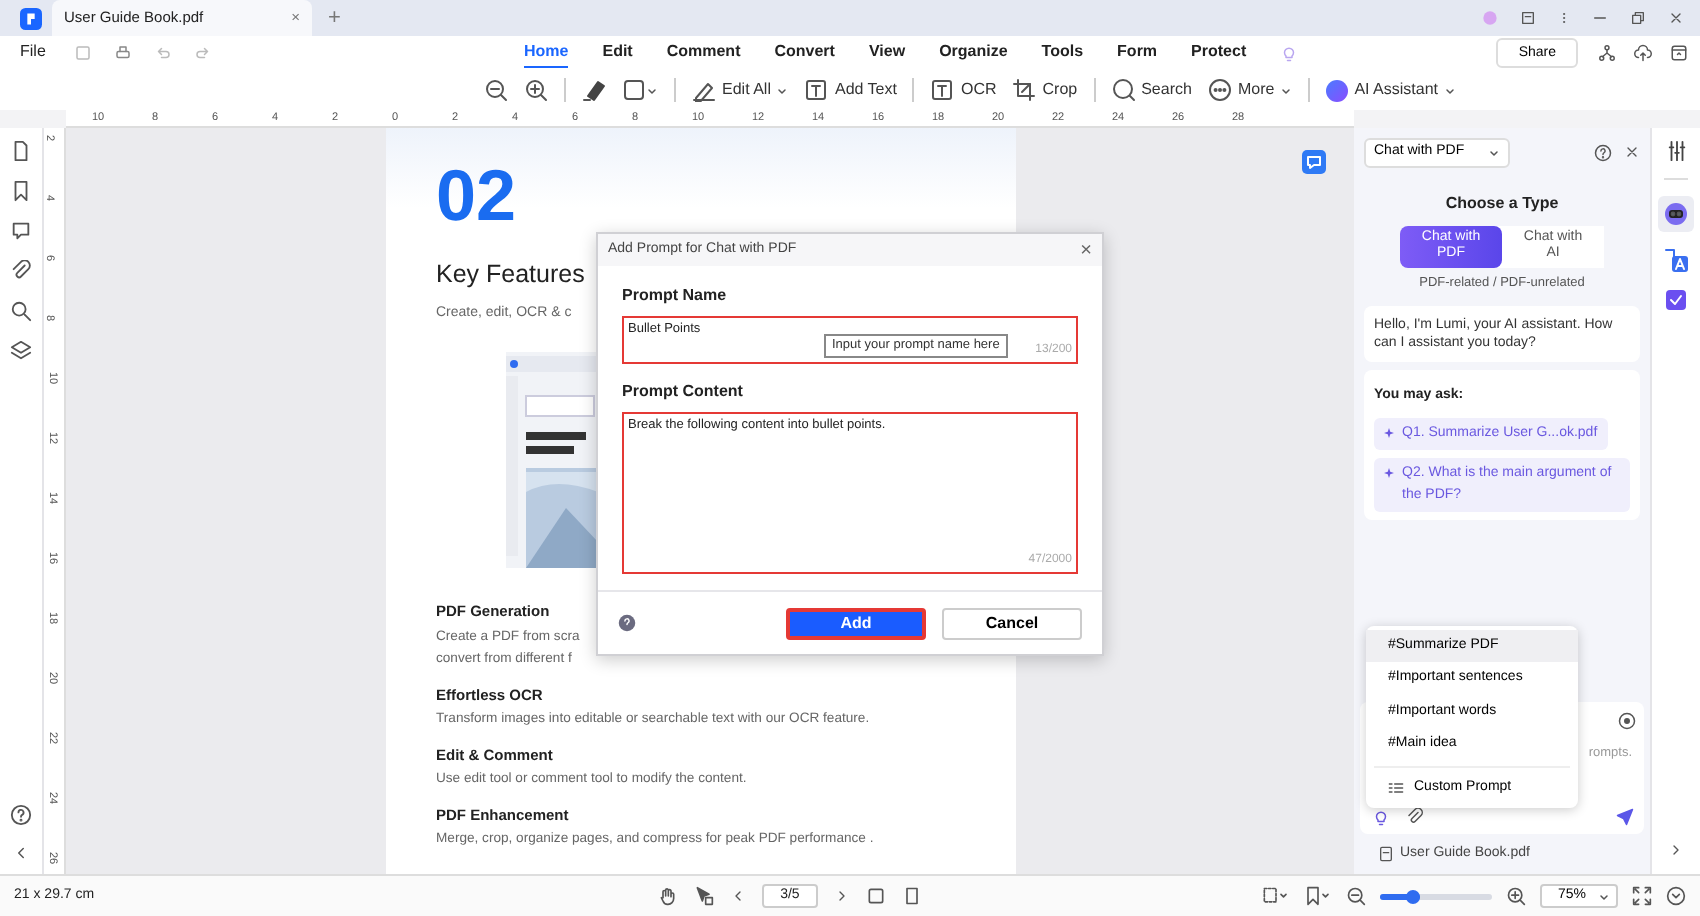 The width and height of the screenshot is (1700, 916). I want to click on ribbon-tab: Convert, so click(804, 53).